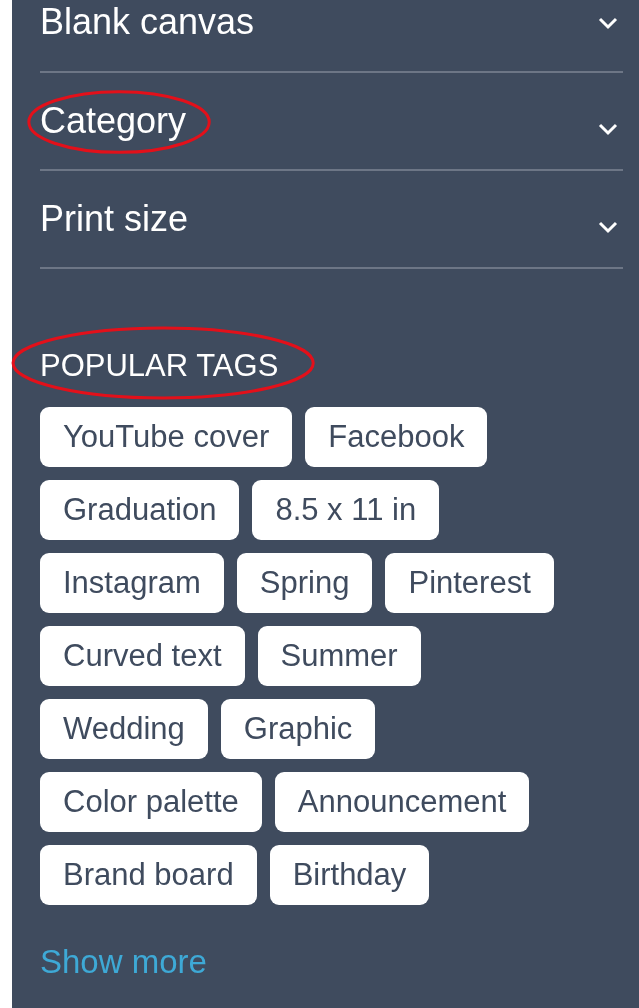 This screenshot has height=1008, width=639. What do you see at coordinates (346, 510) in the screenshot?
I see `tag-chip: 8.5 x 11 in` at bounding box center [346, 510].